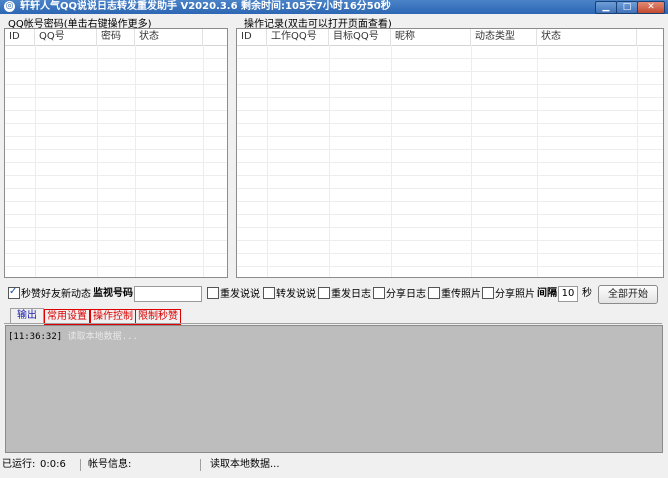 The height and width of the screenshot is (478, 668). What do you see at coordinates (628, 294) in the screenshot?
I see `start-all-button: 全部开始` at bounding box center [628, 294].